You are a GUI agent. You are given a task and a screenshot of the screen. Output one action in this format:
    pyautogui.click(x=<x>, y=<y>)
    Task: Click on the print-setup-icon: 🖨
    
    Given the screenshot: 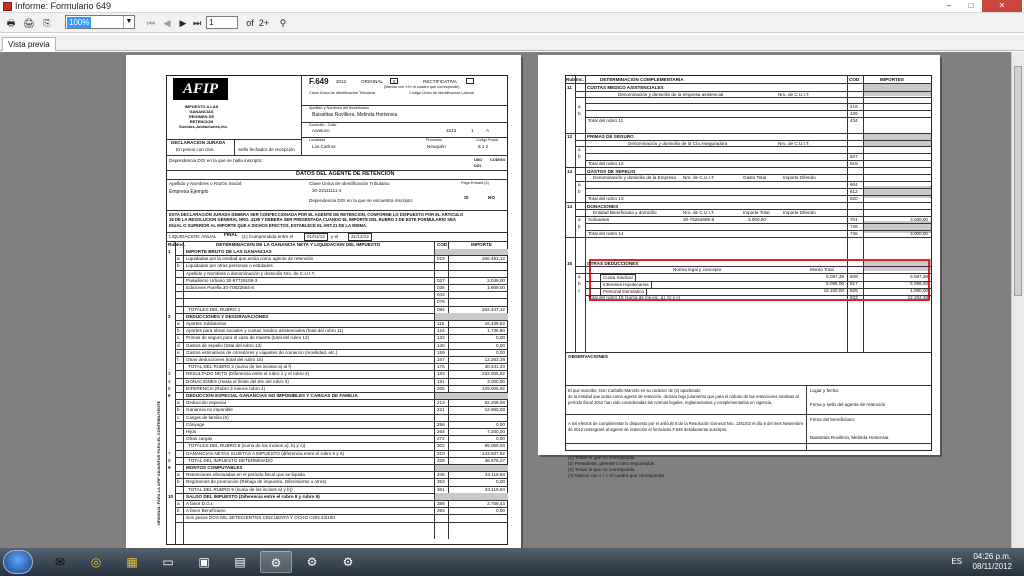 What is the action you would take?
    pyautogui.click(x=29, y=23)
    